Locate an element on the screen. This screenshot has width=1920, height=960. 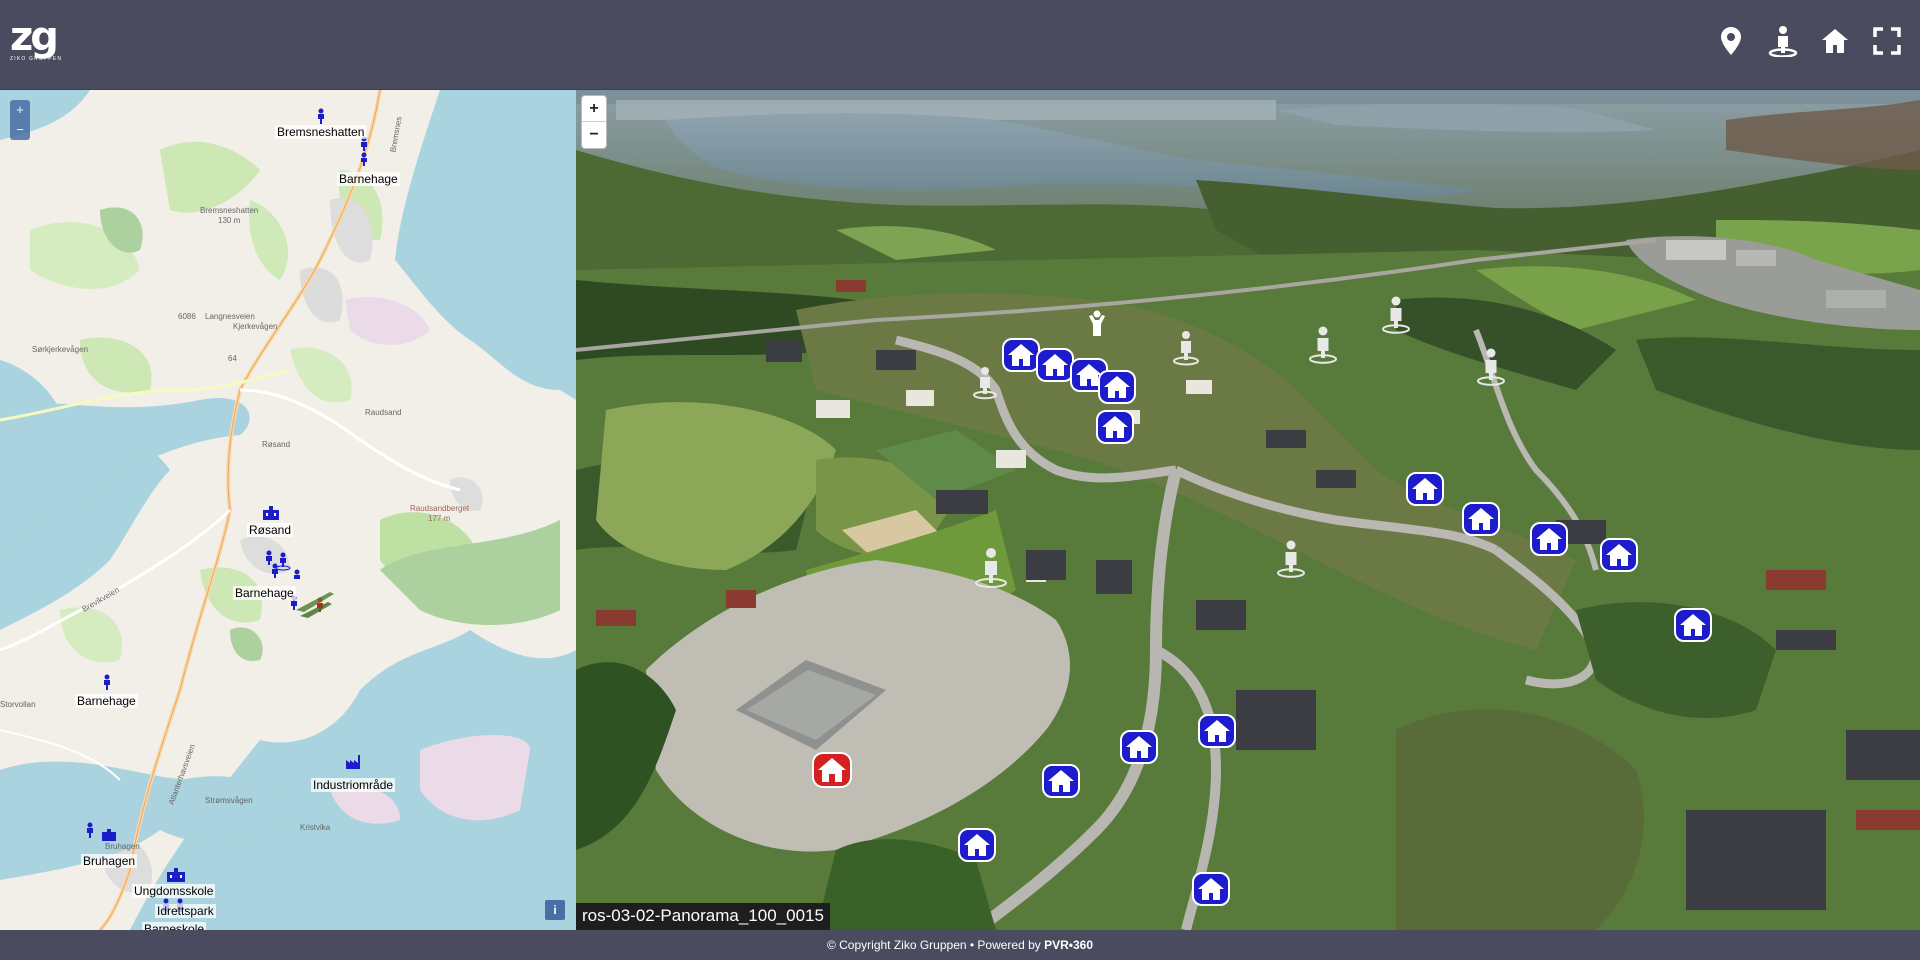
map-label-rosand: Røsand is located at coordinates (270, 530).